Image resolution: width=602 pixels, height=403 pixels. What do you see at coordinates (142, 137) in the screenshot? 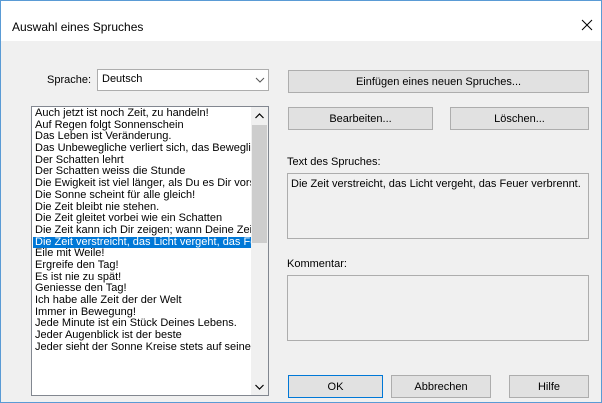
I see `list-item: Das Leben ist Veränderung.` at bounding box center [142, 137].